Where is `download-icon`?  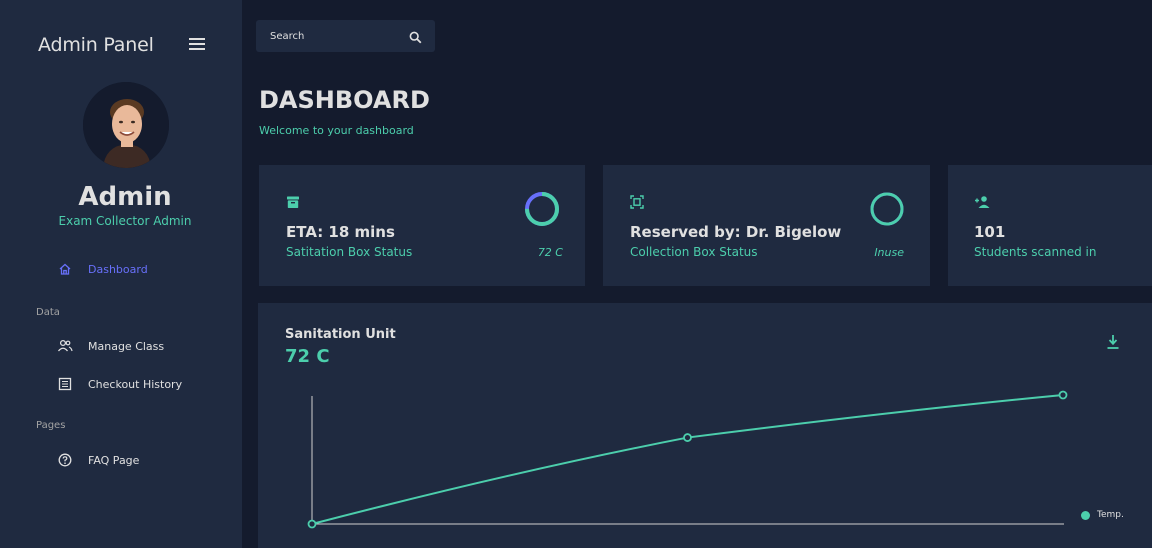 download-icon is located at coordinates (1113, 344).